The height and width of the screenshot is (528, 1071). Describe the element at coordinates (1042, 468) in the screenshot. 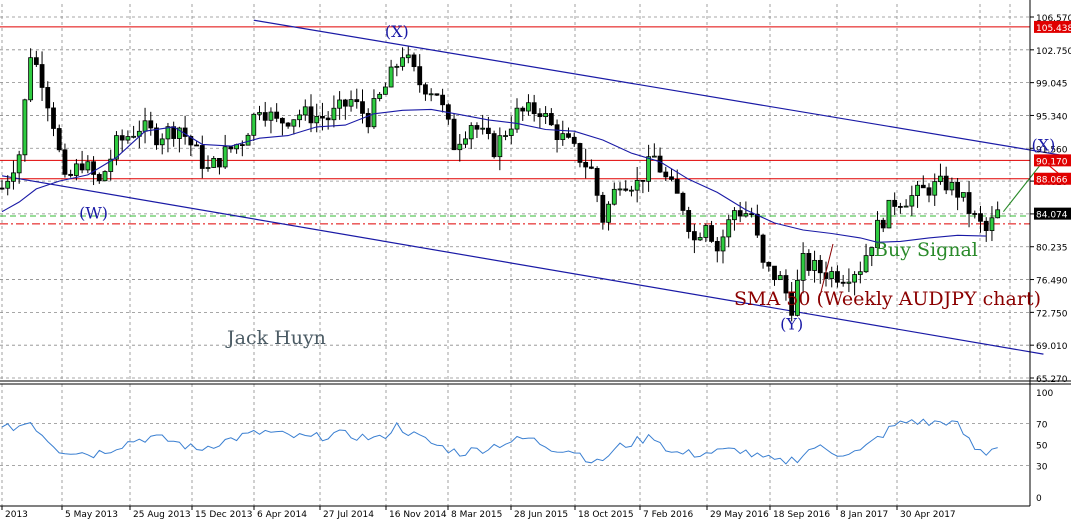

I see `rsi-tick-label: 30` at that location.